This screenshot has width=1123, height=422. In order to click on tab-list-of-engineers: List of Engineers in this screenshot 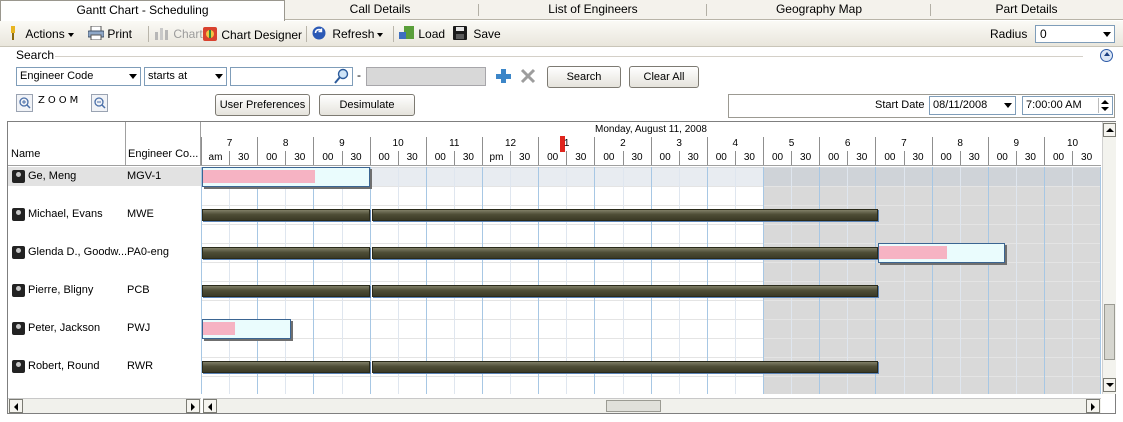, I will do `click(593, 10)`.